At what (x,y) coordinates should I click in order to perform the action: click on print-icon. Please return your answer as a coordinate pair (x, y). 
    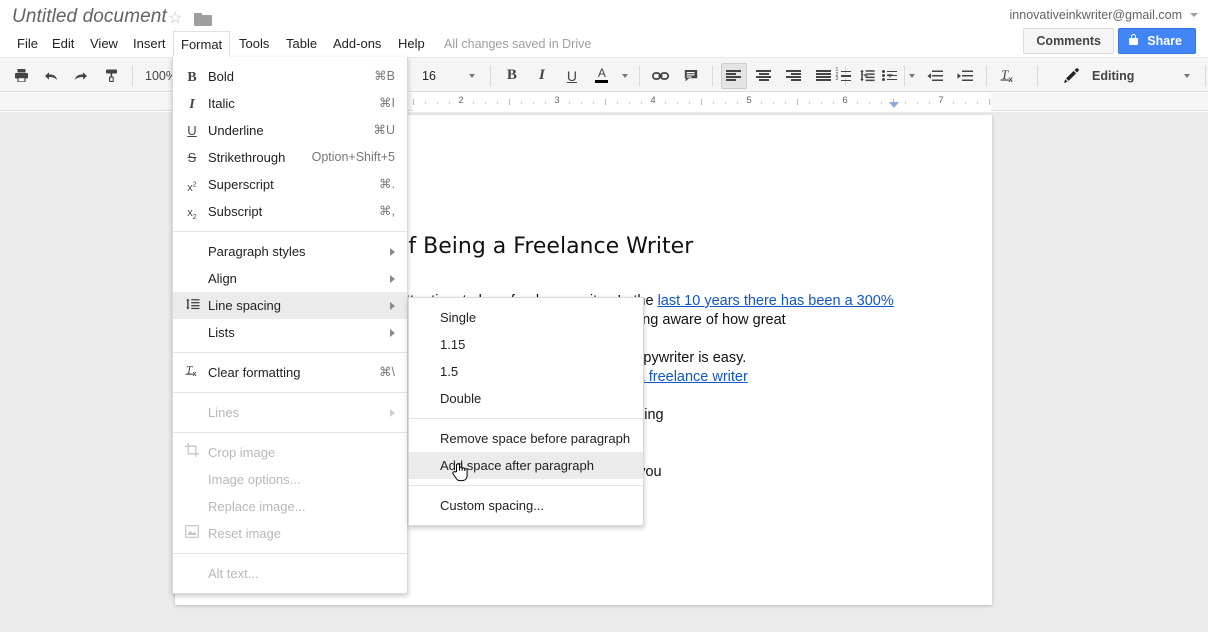
    Looking at the image, I should click on (21, 76).